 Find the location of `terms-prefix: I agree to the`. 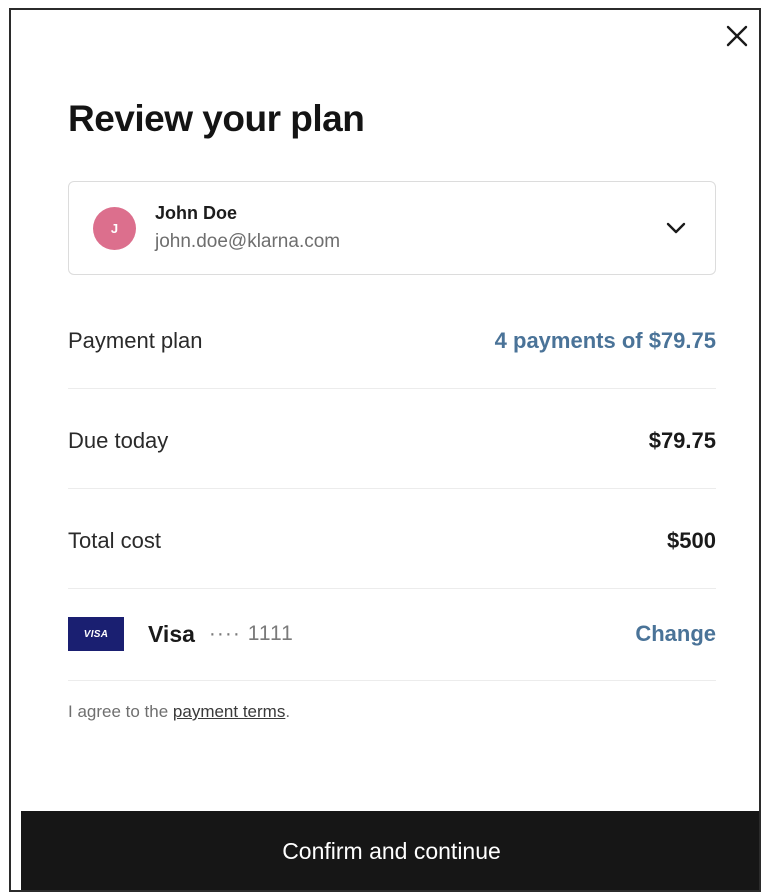

terms-prefix: I agree to the is located at coordinates (120, 711).